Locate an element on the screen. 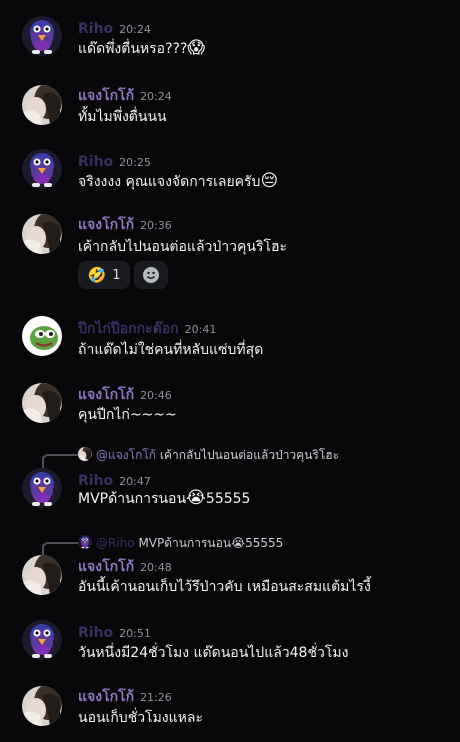  message-text: MVPด้านการนอน😭55555 is located at coordinates (164, 498).